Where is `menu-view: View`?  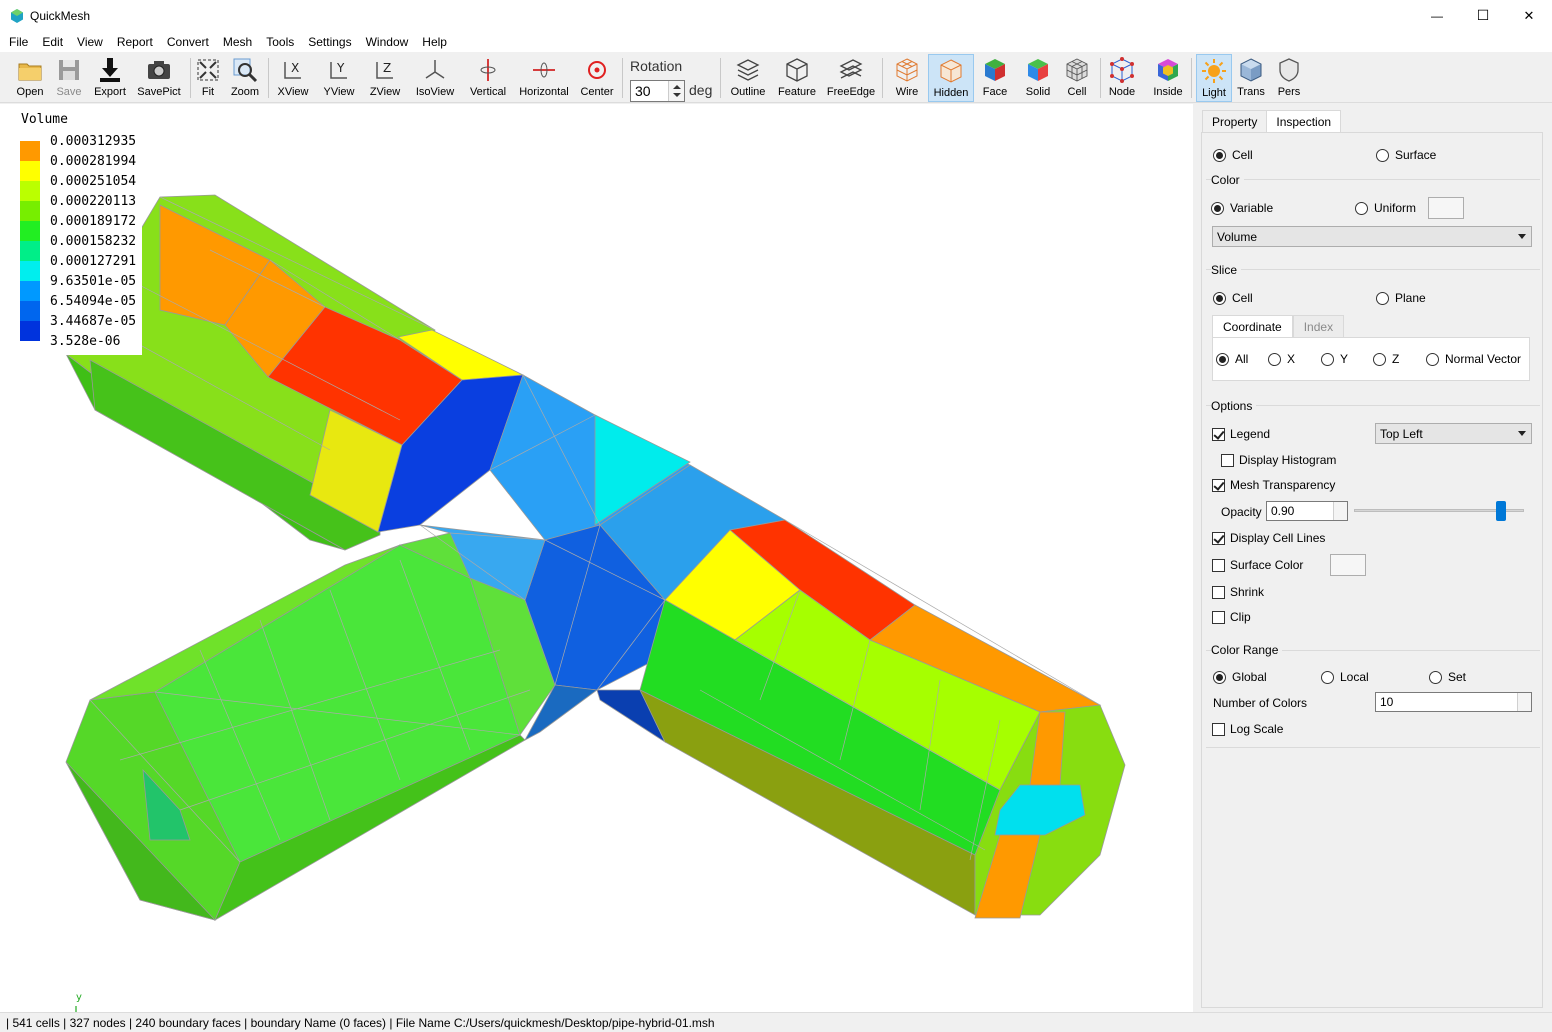
menu-view: View is located at coordinates (90, 42).